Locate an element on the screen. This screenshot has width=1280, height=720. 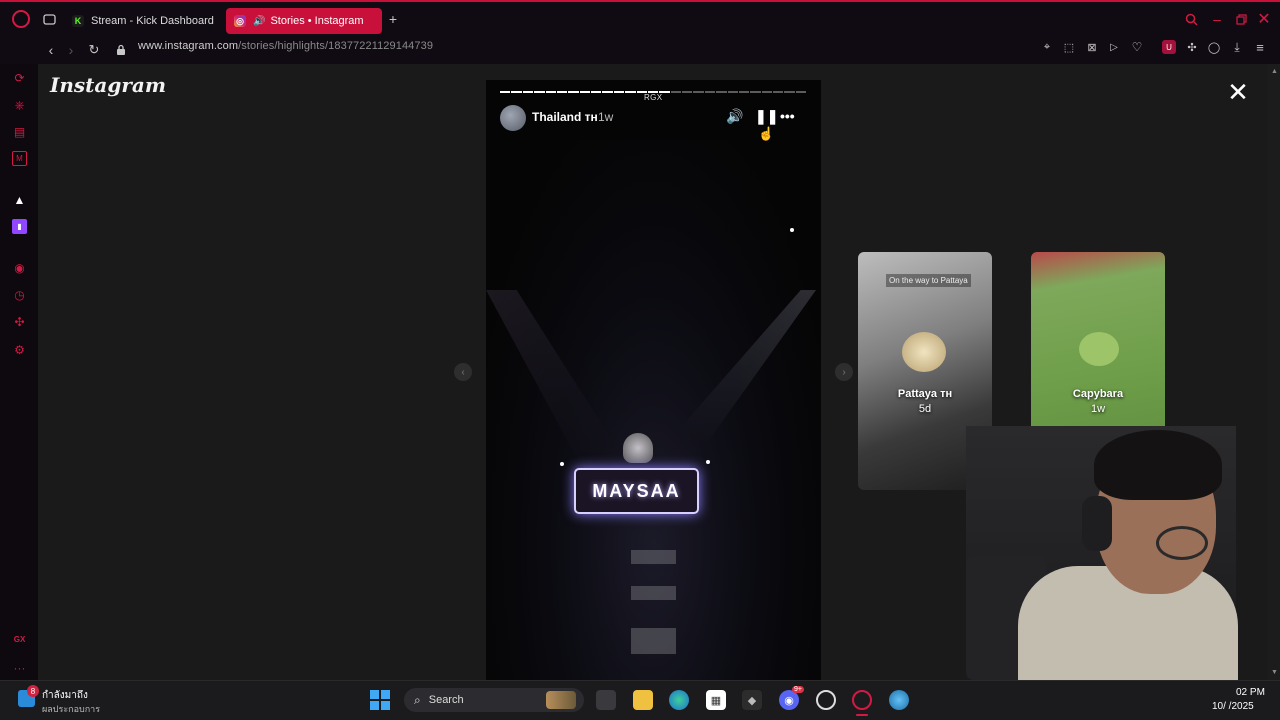
tab-audio-icon: 🔊 is located at coordinates (259, 21).